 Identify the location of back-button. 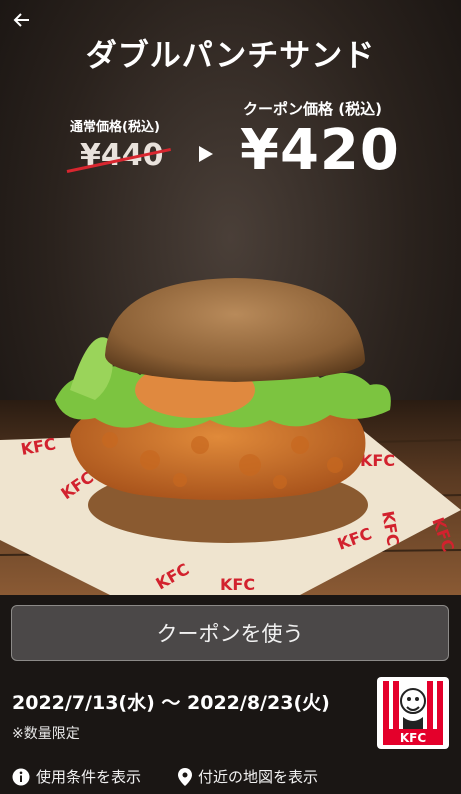
(22, 20).